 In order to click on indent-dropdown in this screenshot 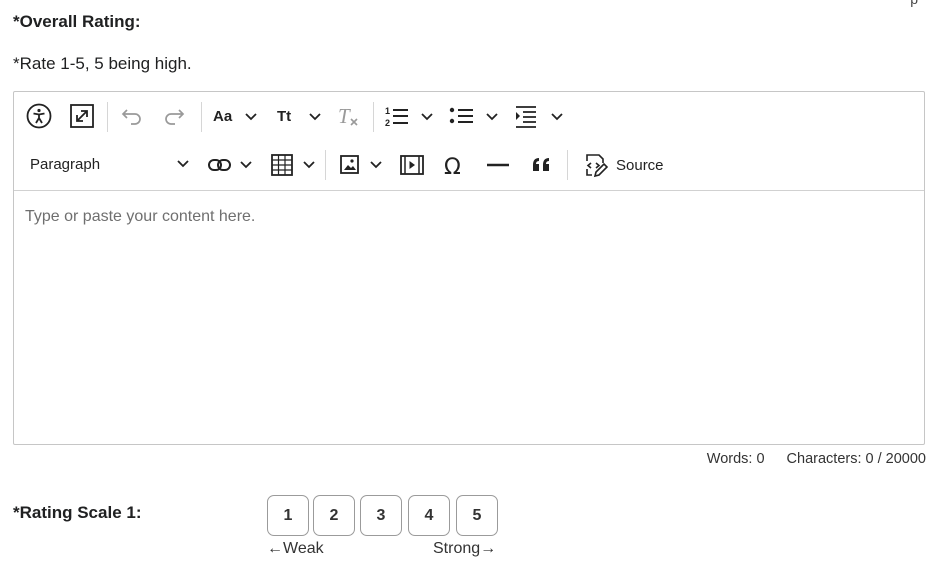, I will do `click(540, 116)`.